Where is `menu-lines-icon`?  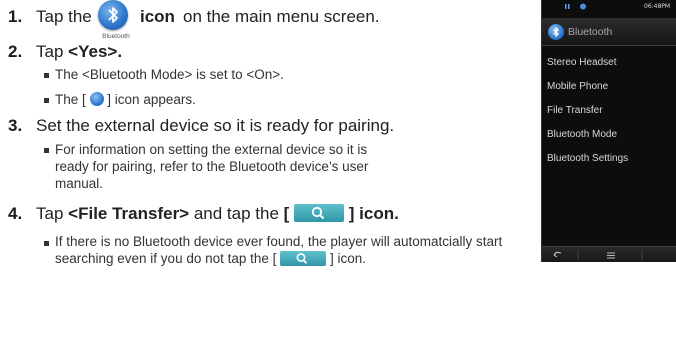
menu-lines-icon is located at coordinates (611, 255).